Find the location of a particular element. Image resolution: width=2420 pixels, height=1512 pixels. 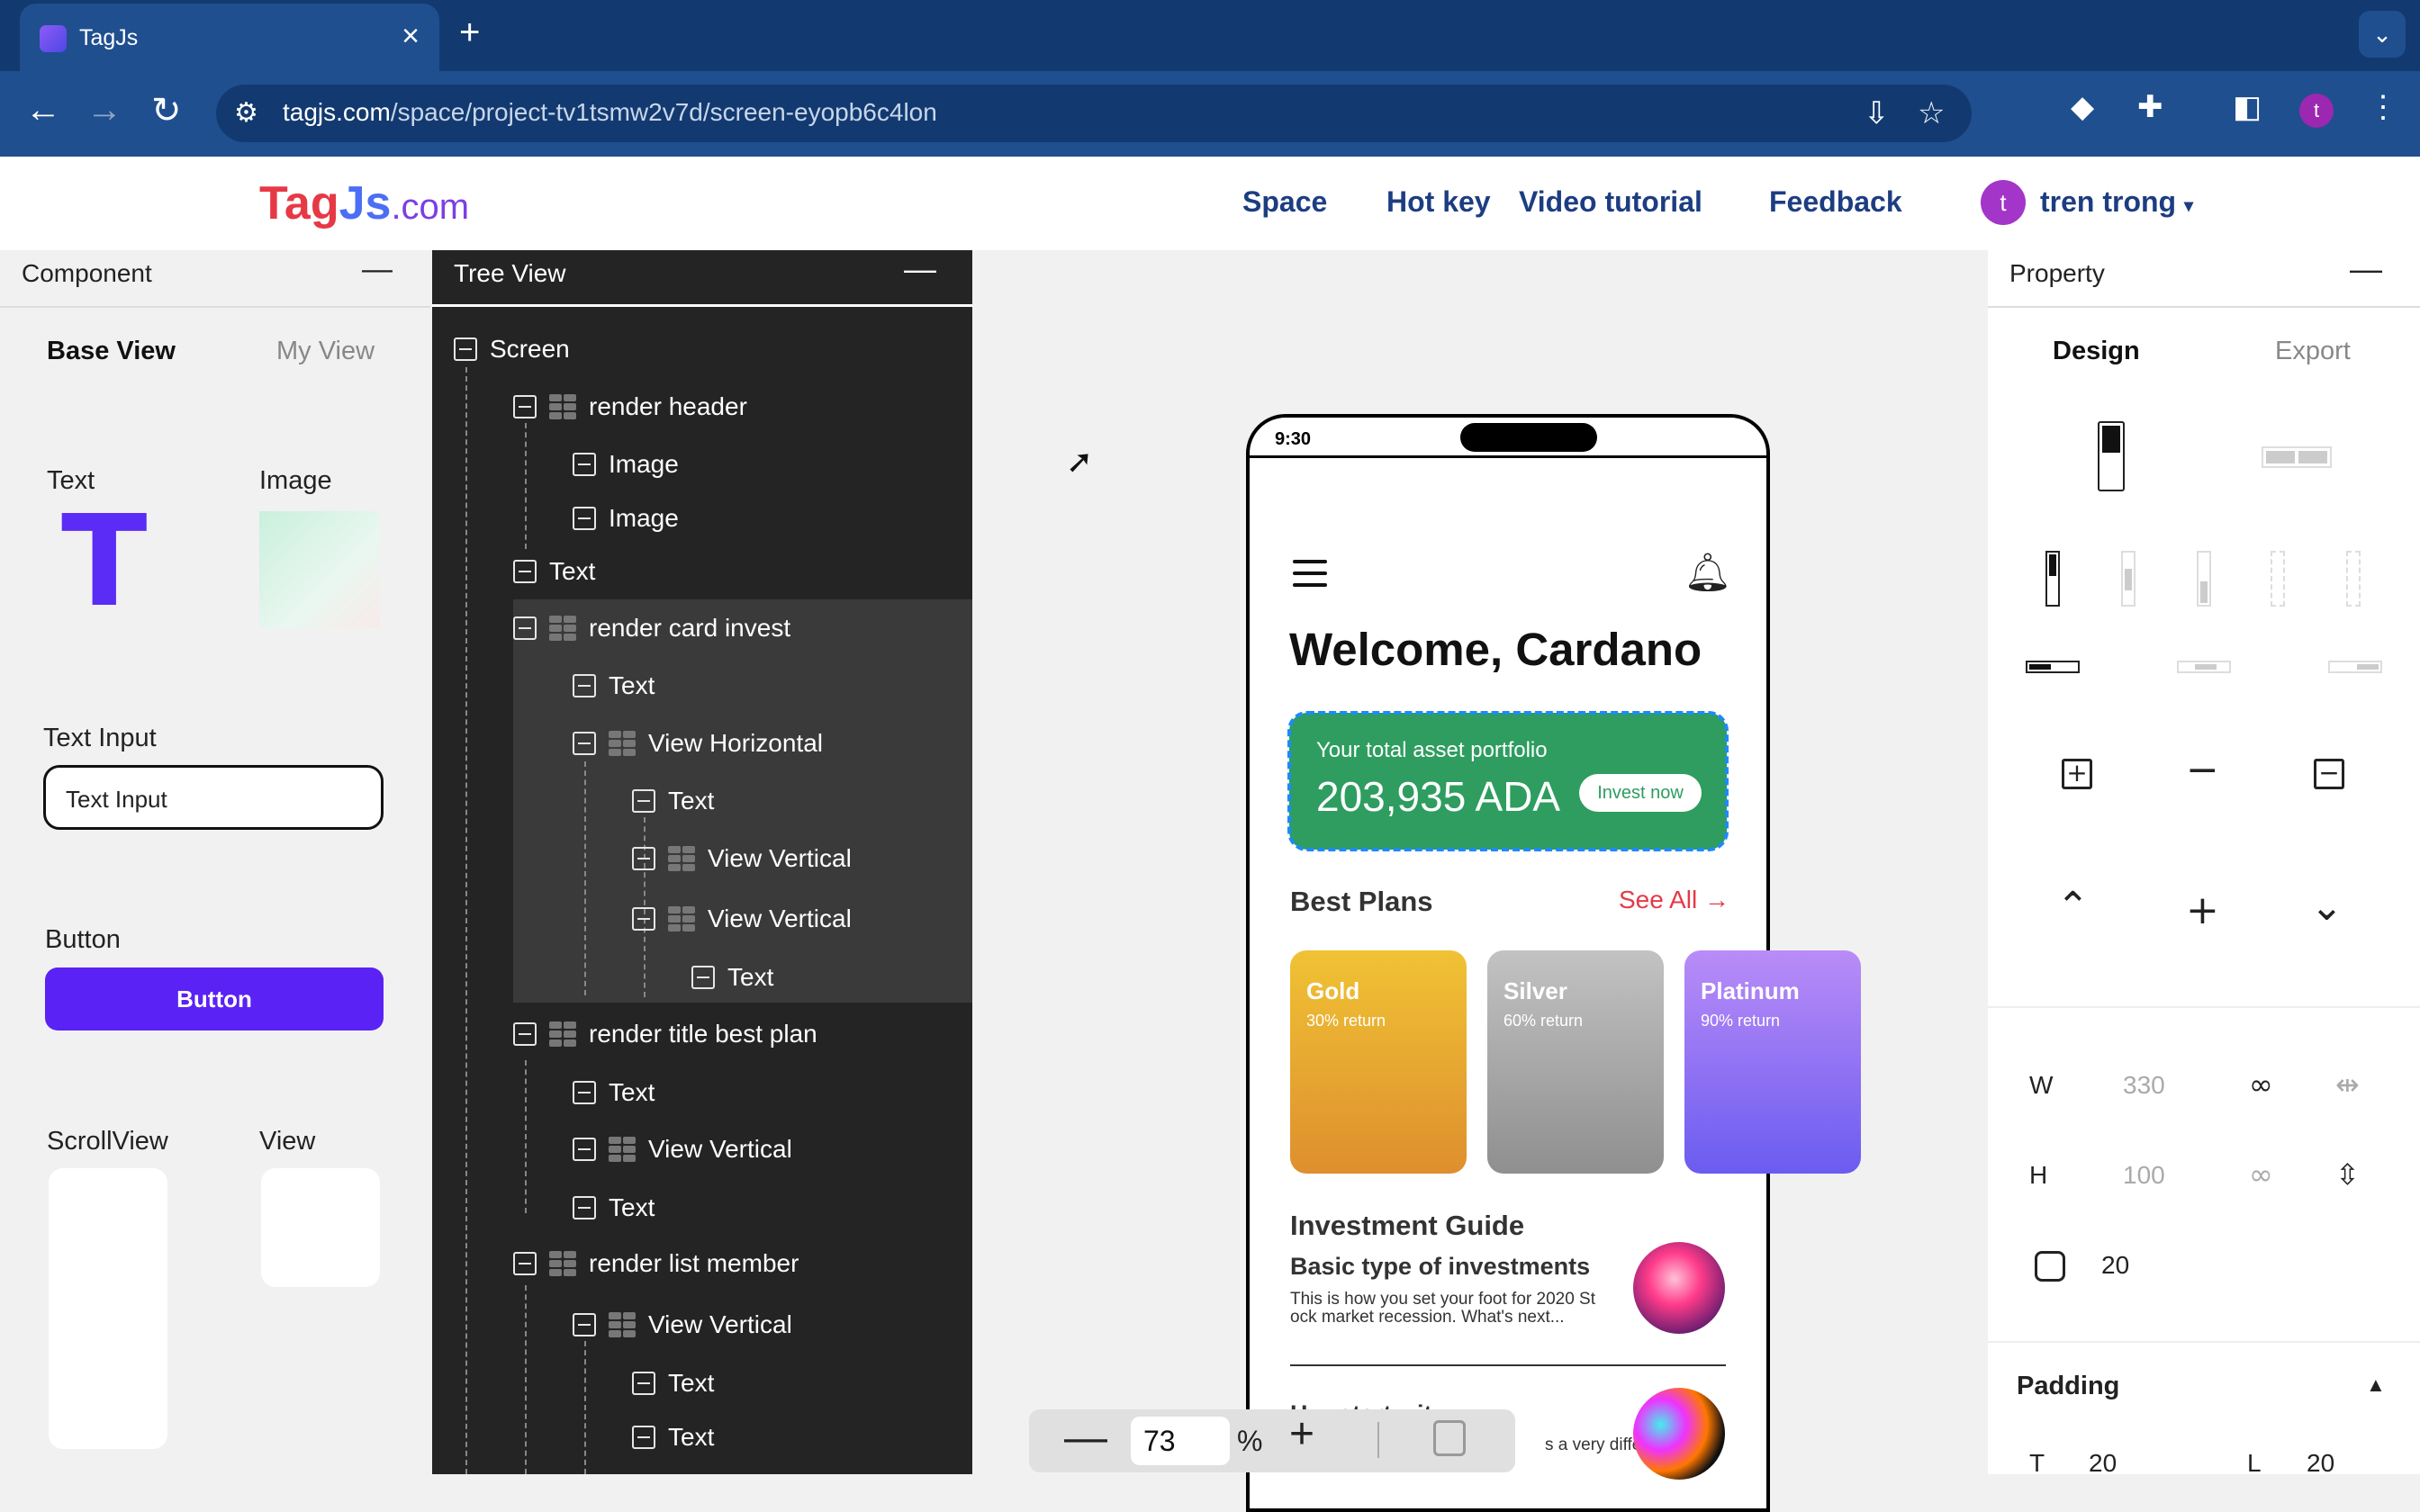

reload-icon: ↻ is located at coordinates (166, 111).